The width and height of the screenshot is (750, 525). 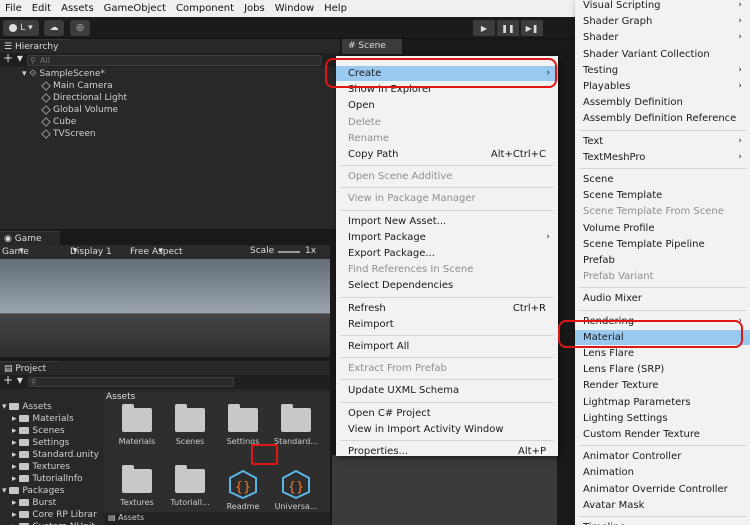 I want to click on tab-scene: # Scene, so click(x=372, y=46).